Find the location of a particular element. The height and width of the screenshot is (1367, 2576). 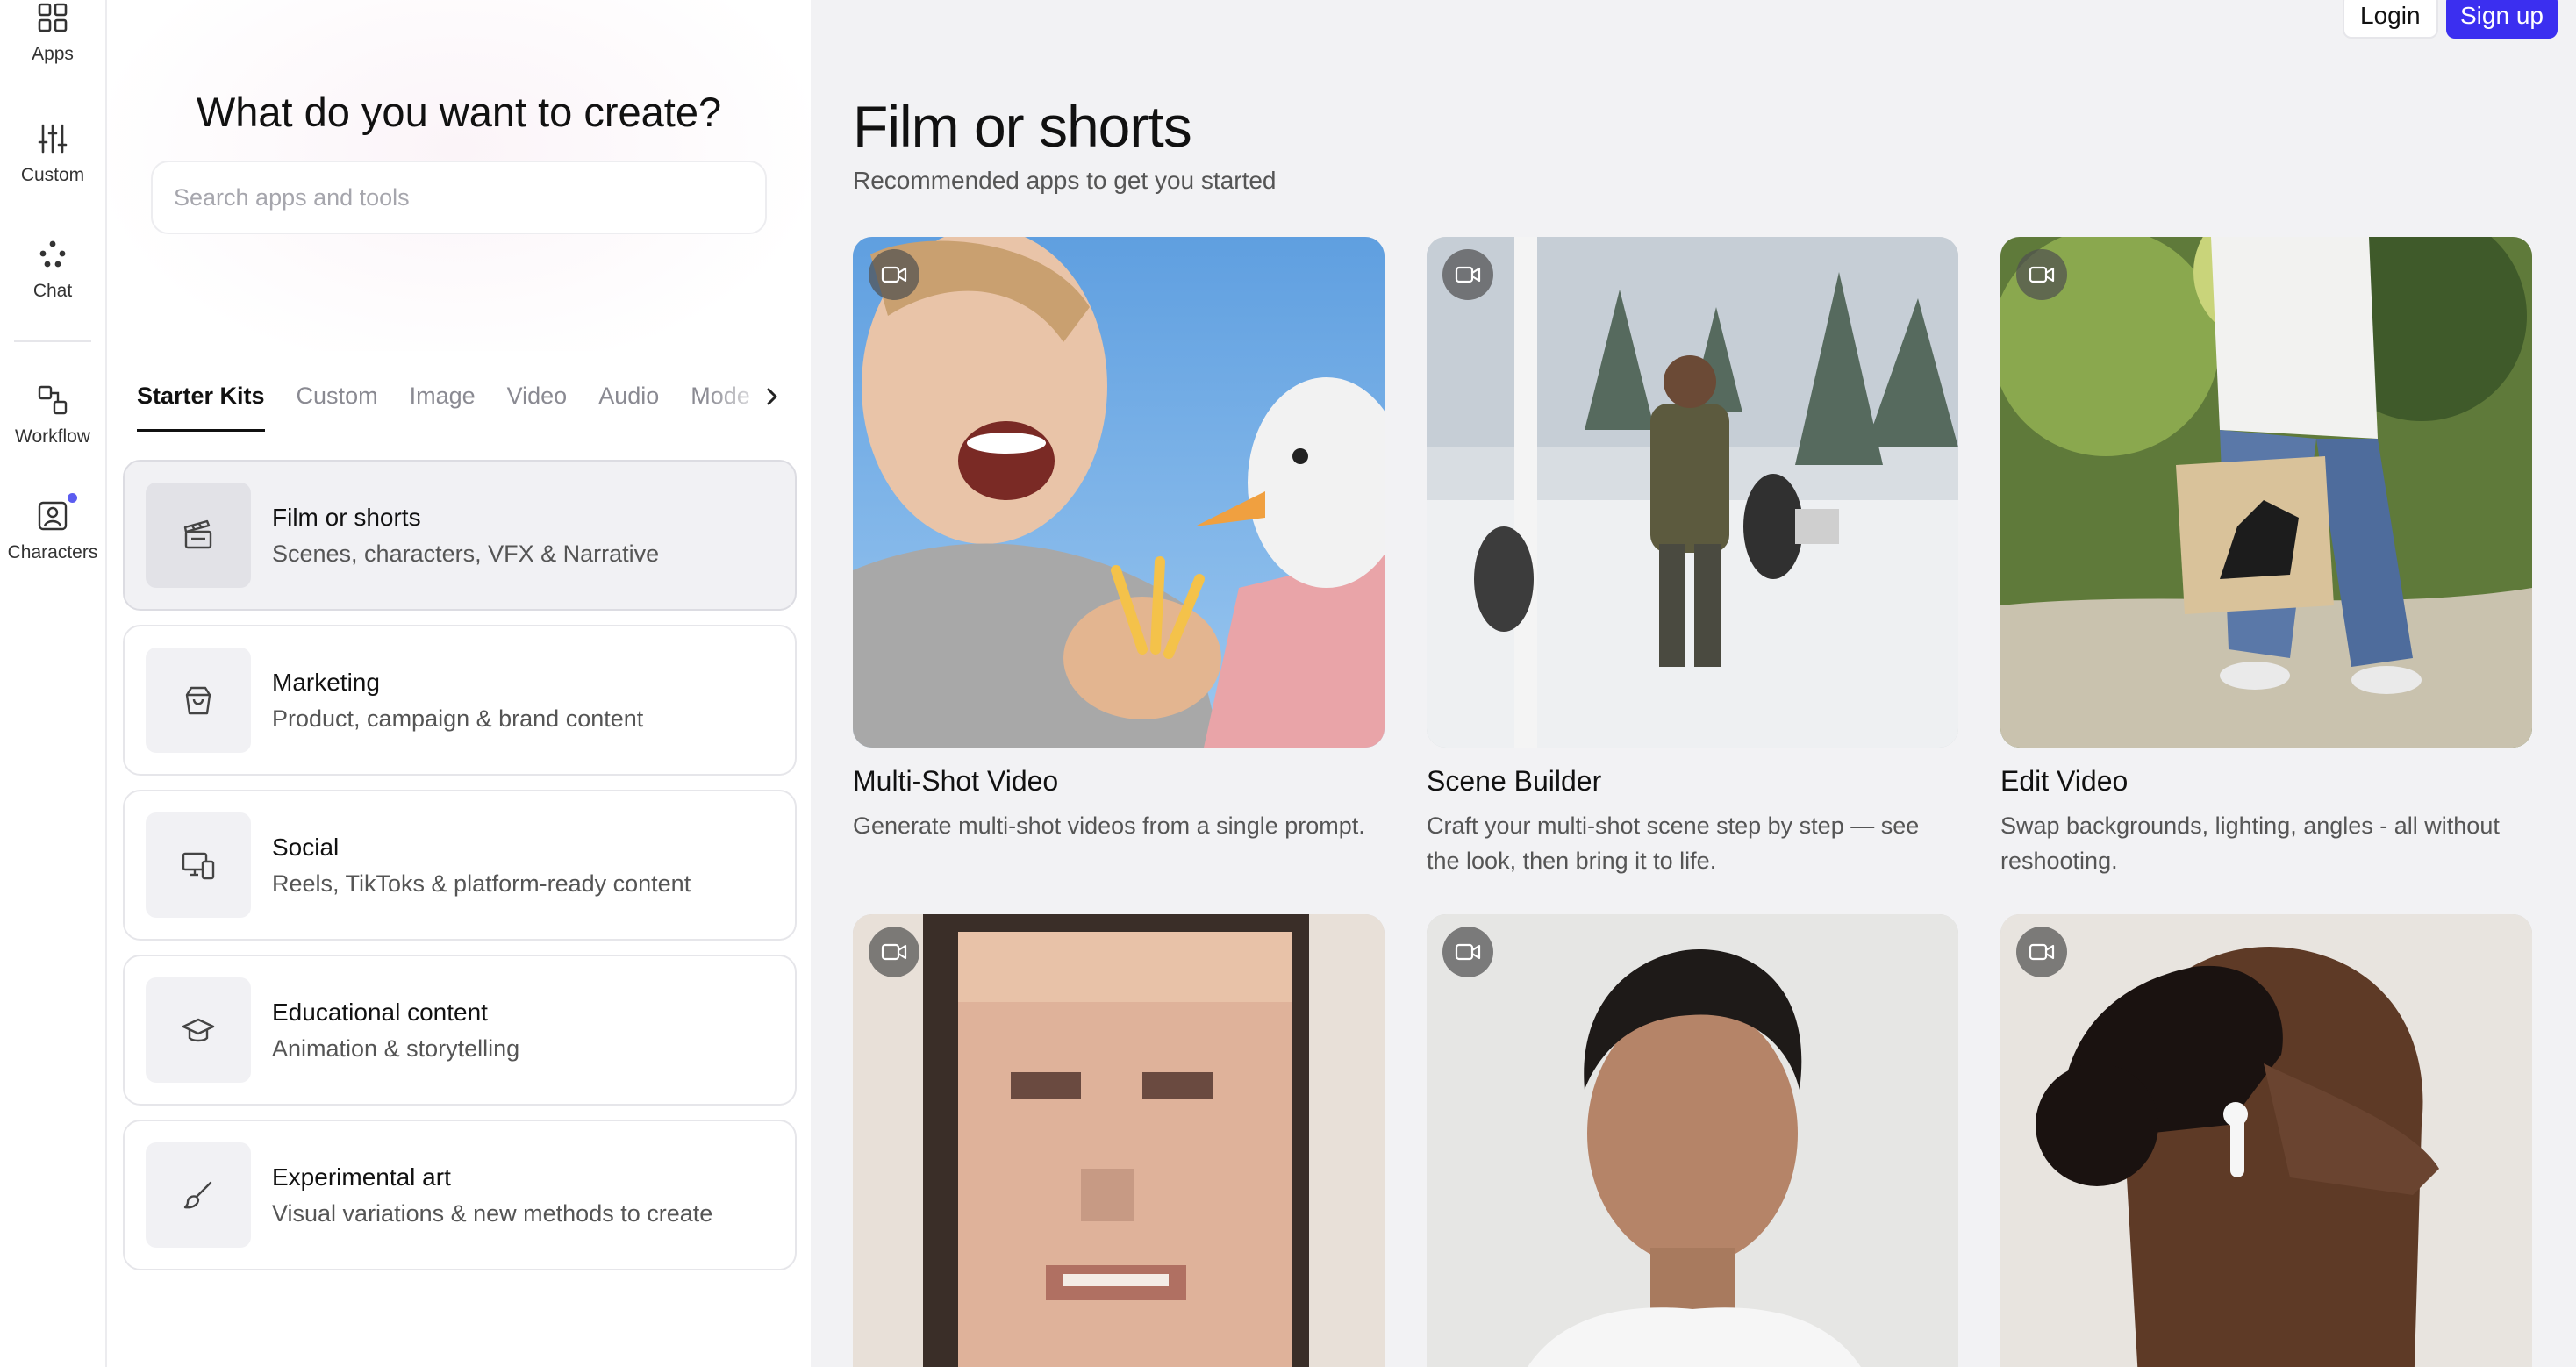

app-card-woman-profile is located at coordinates (2266, 1140).